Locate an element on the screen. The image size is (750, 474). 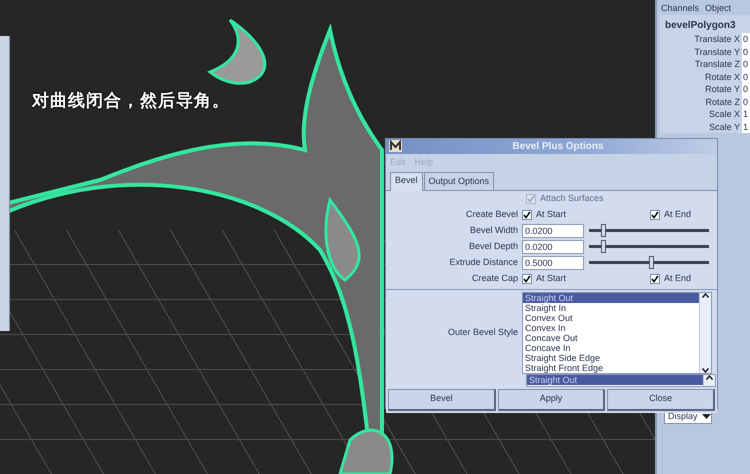
attribute-label: Scale Y is located at coordinates (724, 126).